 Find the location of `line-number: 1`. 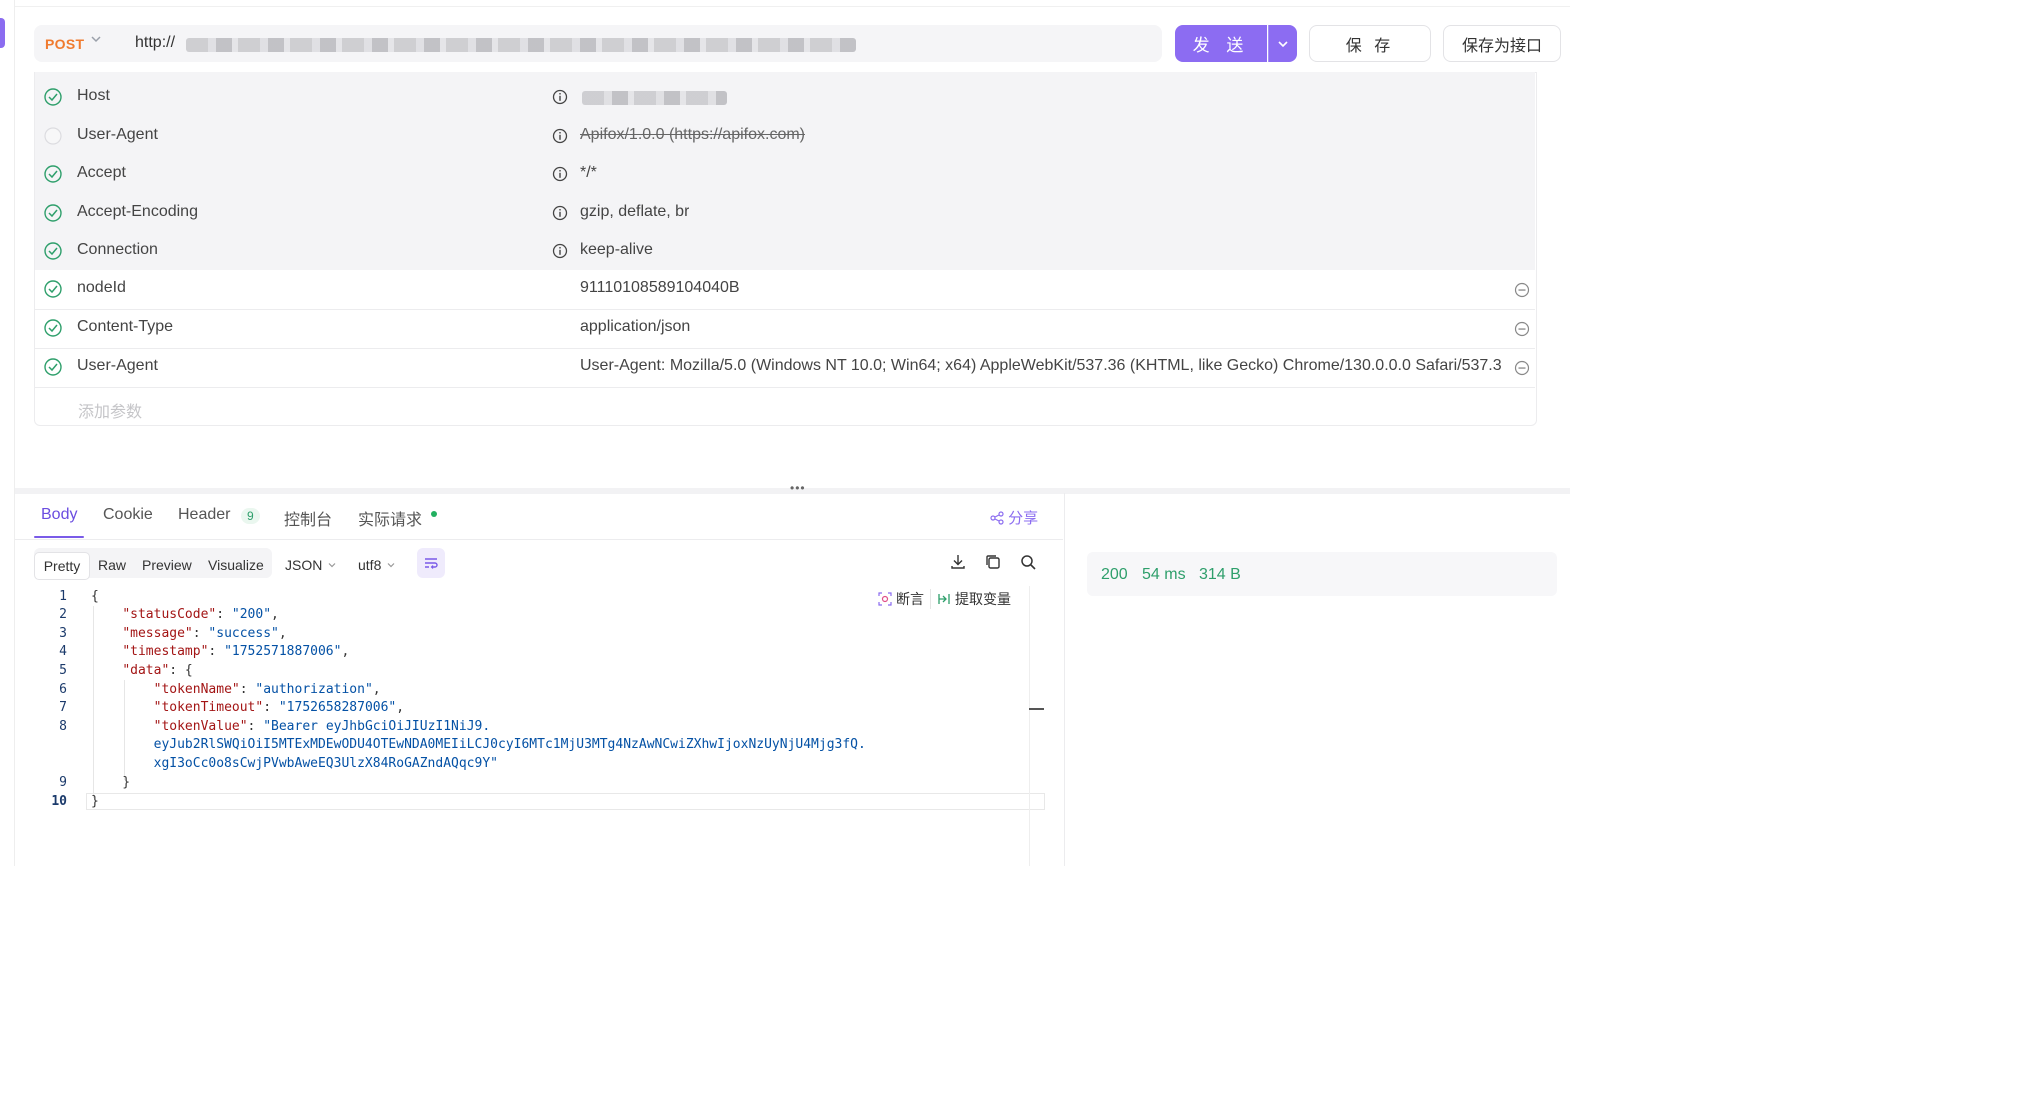

line-number: 1 is located at coordinates (63, 596).